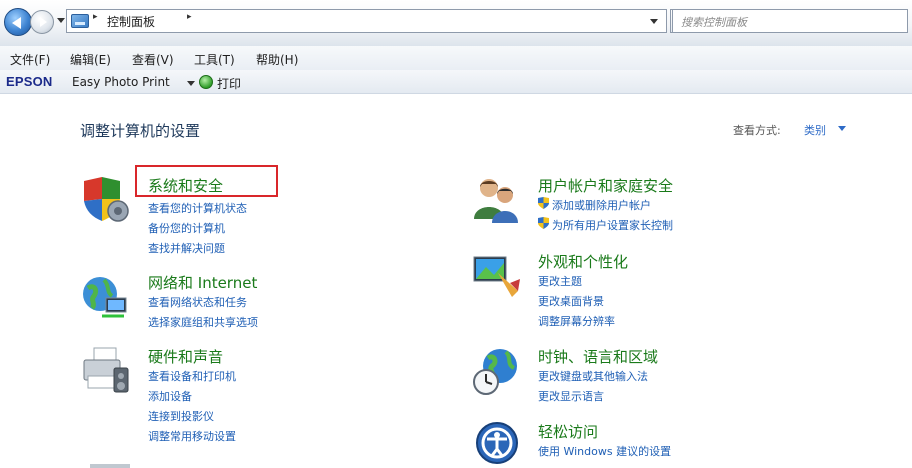 The image size is (912, 468). I want to click on menu-view: 查看(V), so click(153, 59).